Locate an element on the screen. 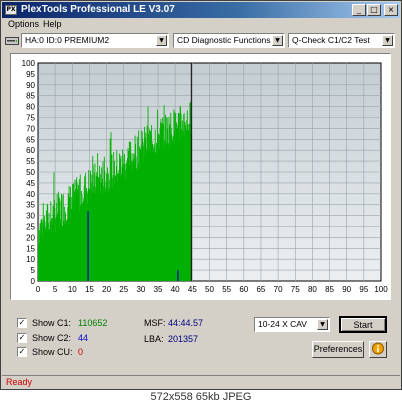  x-tick-label: 85 is located at coordinates (329, 289).